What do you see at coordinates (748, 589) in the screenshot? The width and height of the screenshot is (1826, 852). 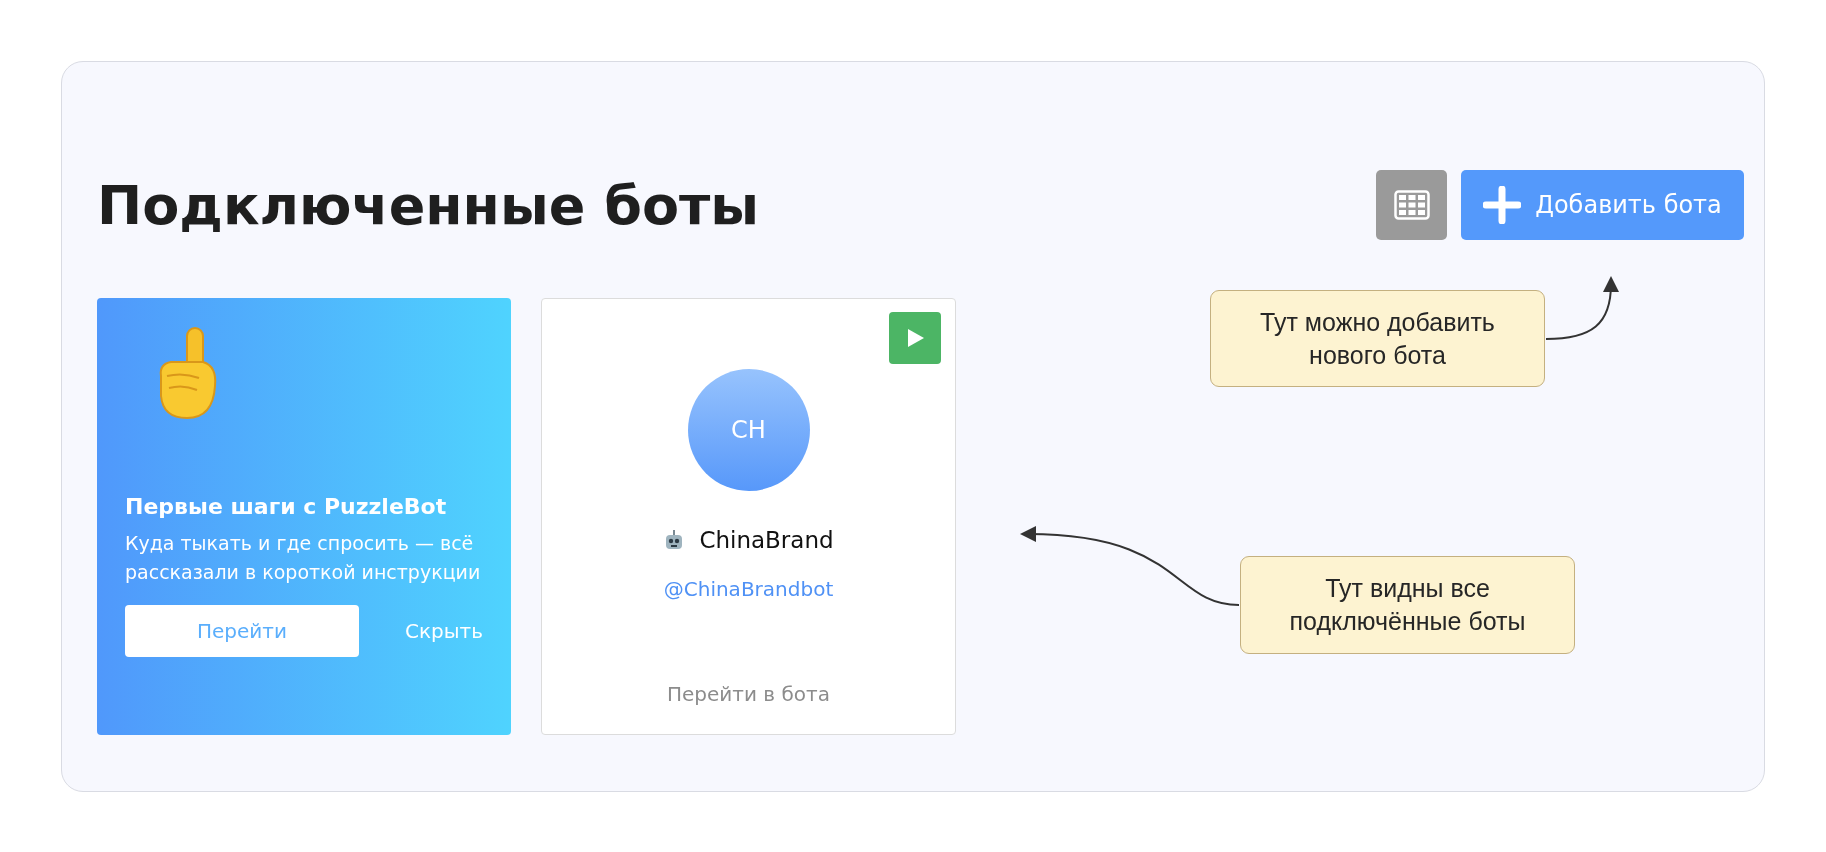 I see `bot-username-link: @ChinaBrandbot` at bounding box center [748, 589].